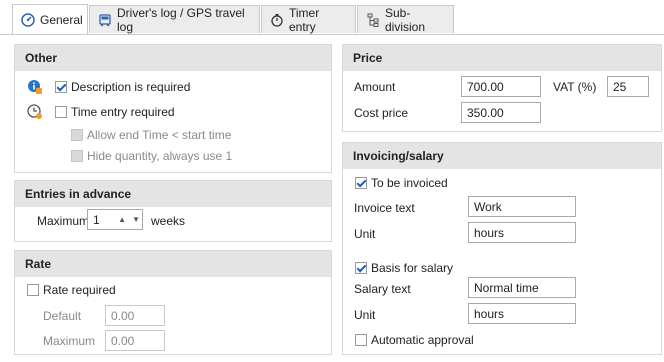 The image size is (664, 362). I want to click on hide-quantity-label: Hide quantity, always use 1, so click(160, 156).